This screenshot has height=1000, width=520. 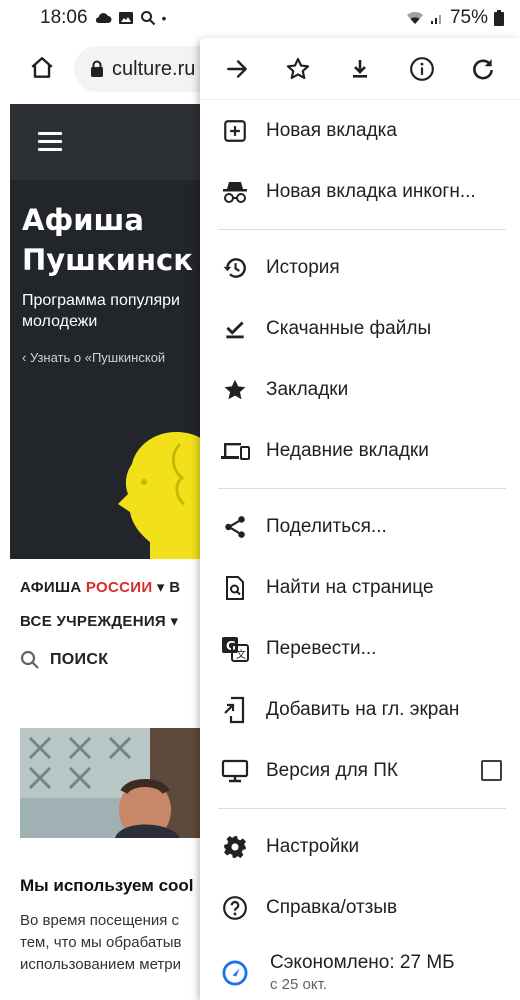 What do you see at coordinates (235, 973) in the screenshot?
I see `speedometer-icon` at bounding box center [235, 973].